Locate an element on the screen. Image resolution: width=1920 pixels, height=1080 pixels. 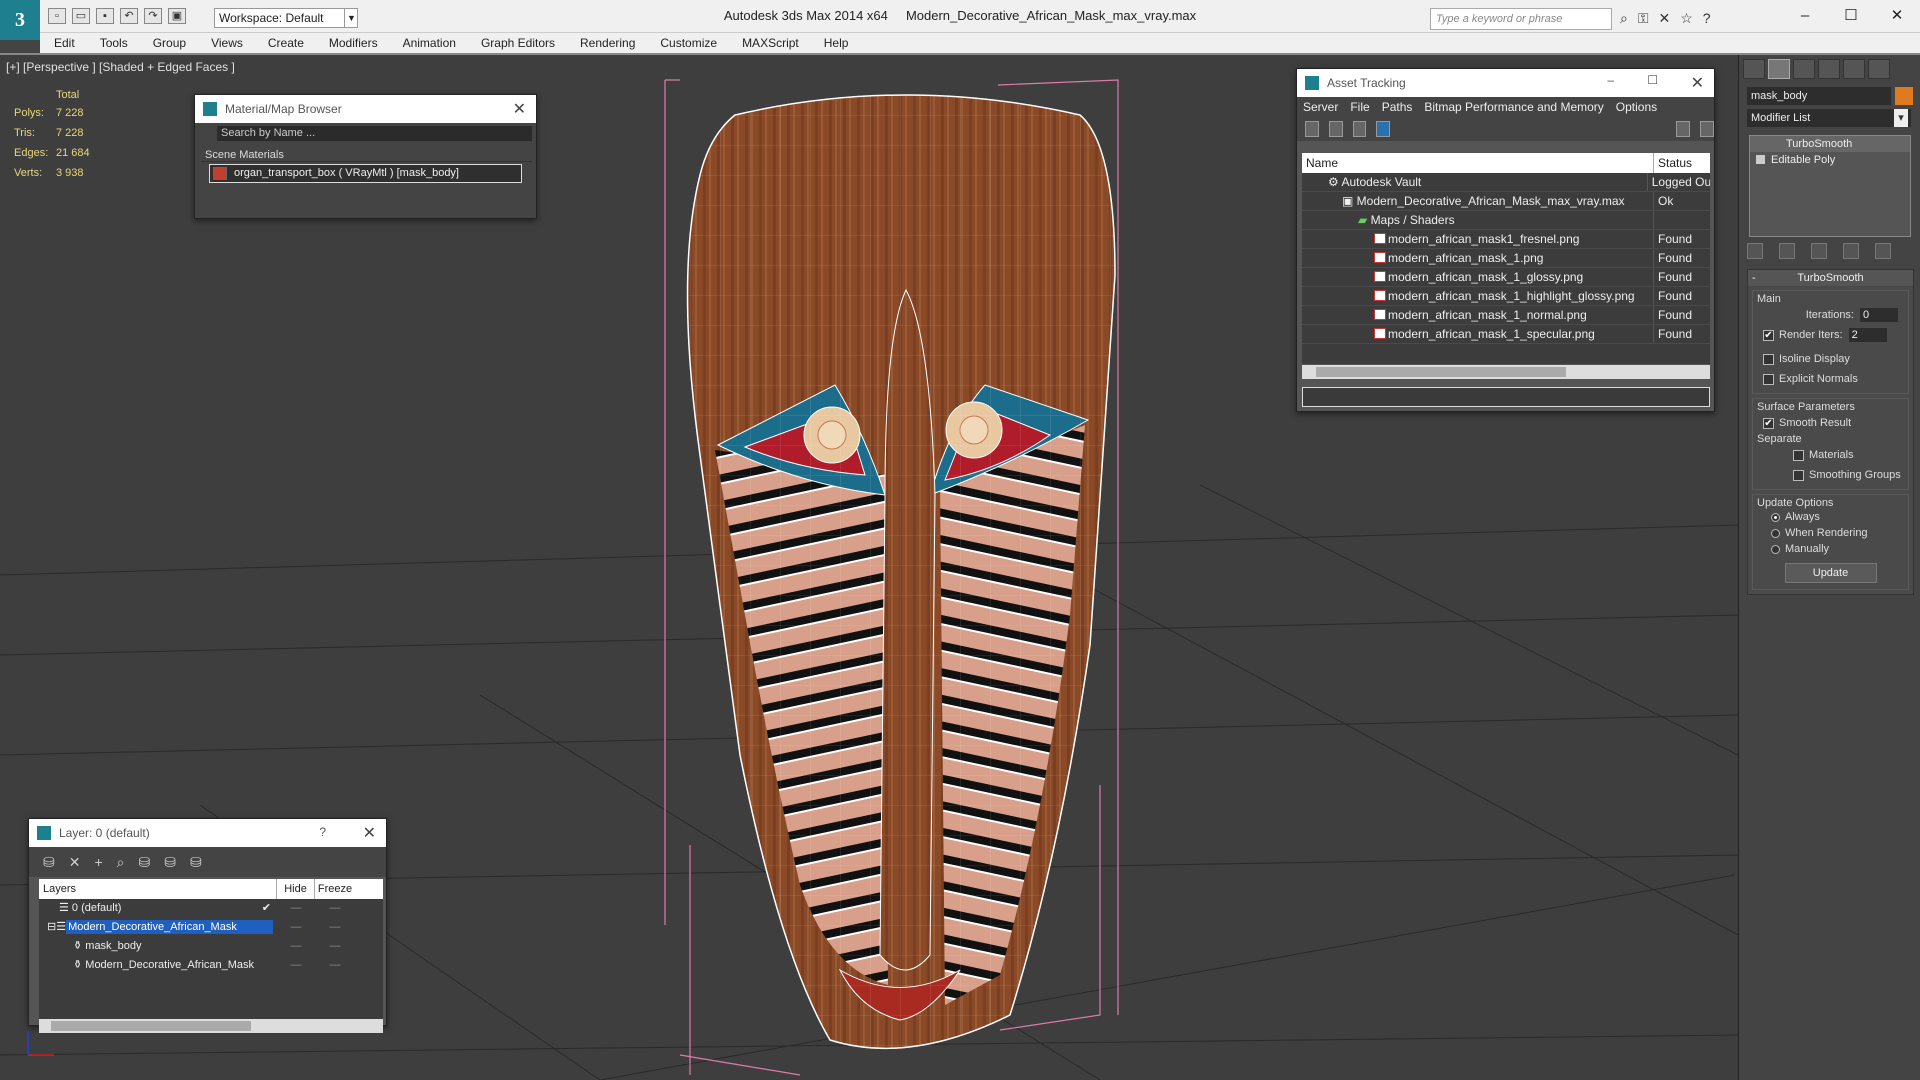
menu-bitmap-performance: Bitmap Performance and Memory is located at coordinates (1513, 107).